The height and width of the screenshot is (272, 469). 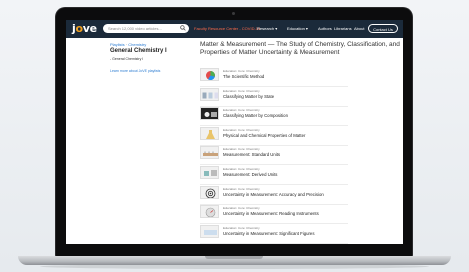 I want to click on jove-logo: jove, so click(x=84, y=29).